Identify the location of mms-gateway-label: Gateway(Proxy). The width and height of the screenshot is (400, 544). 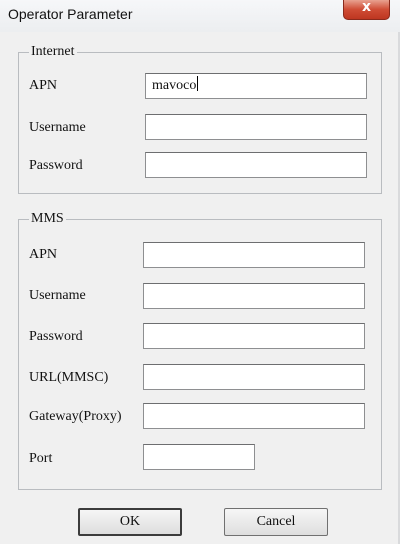
(75, 416).